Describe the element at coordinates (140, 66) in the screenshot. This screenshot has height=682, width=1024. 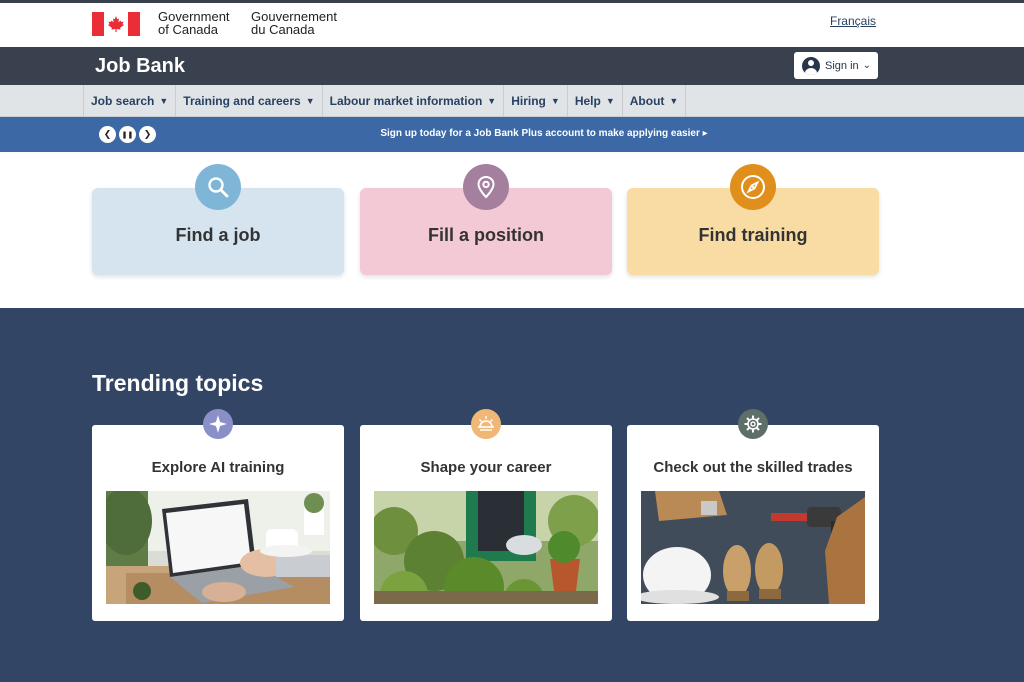
I see `app-title: Job Bank` at that location.